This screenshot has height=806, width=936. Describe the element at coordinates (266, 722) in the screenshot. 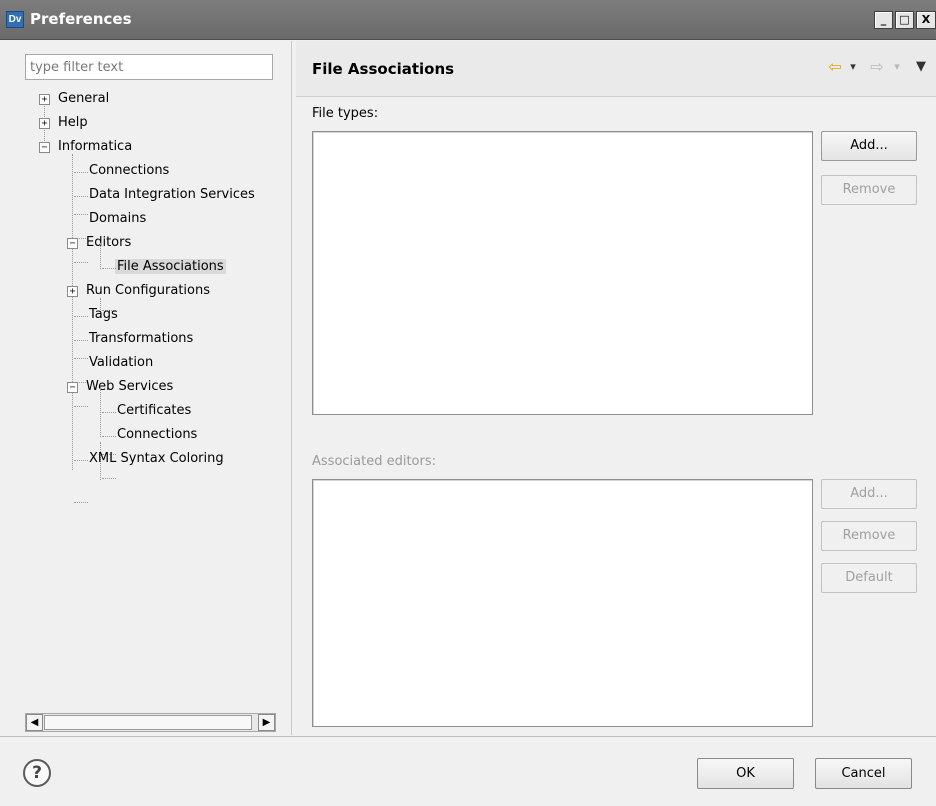

I see `scroll-right-icon: ▶` at that location.